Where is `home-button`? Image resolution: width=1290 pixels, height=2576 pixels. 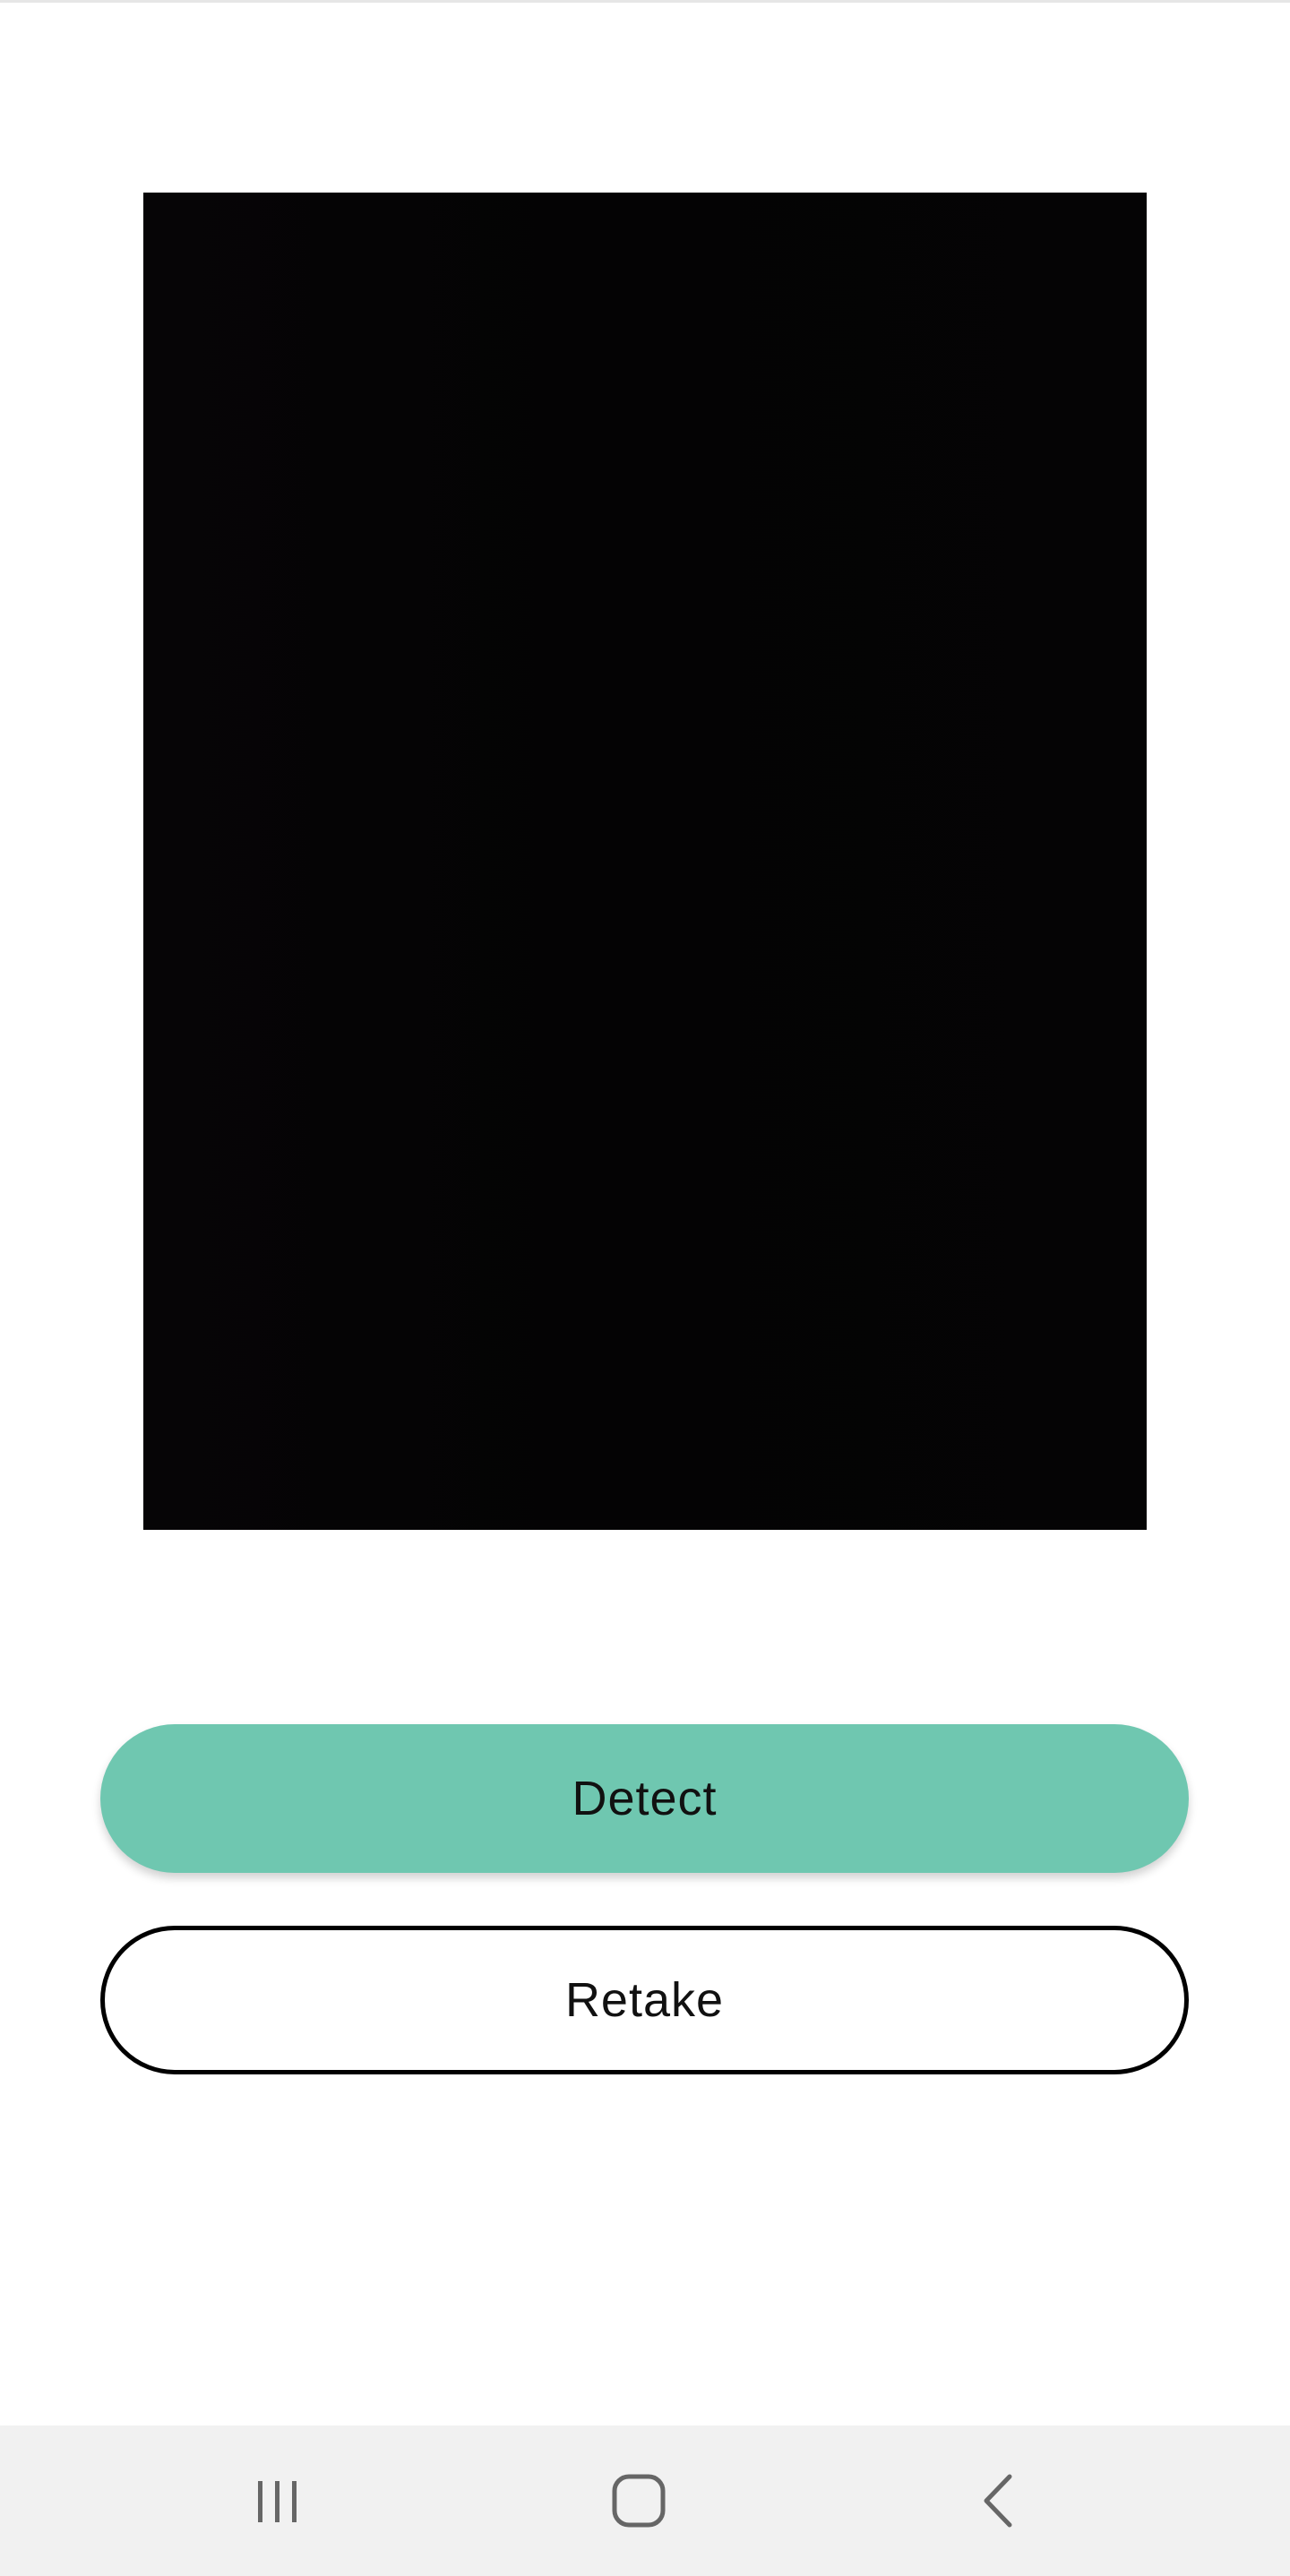 home-button is located at coordinates (638, 2501).